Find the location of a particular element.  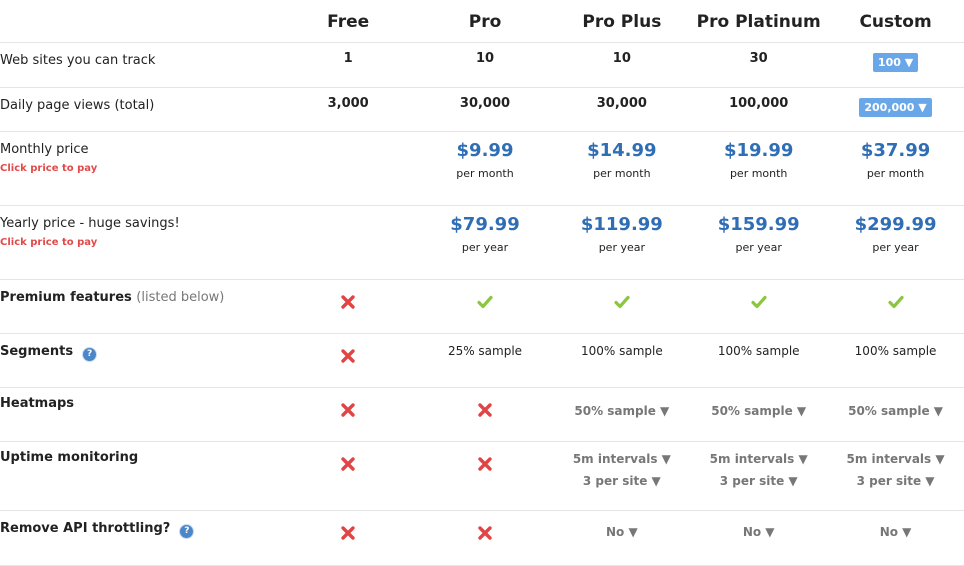

segments-free is located at coordinates (348, 360).